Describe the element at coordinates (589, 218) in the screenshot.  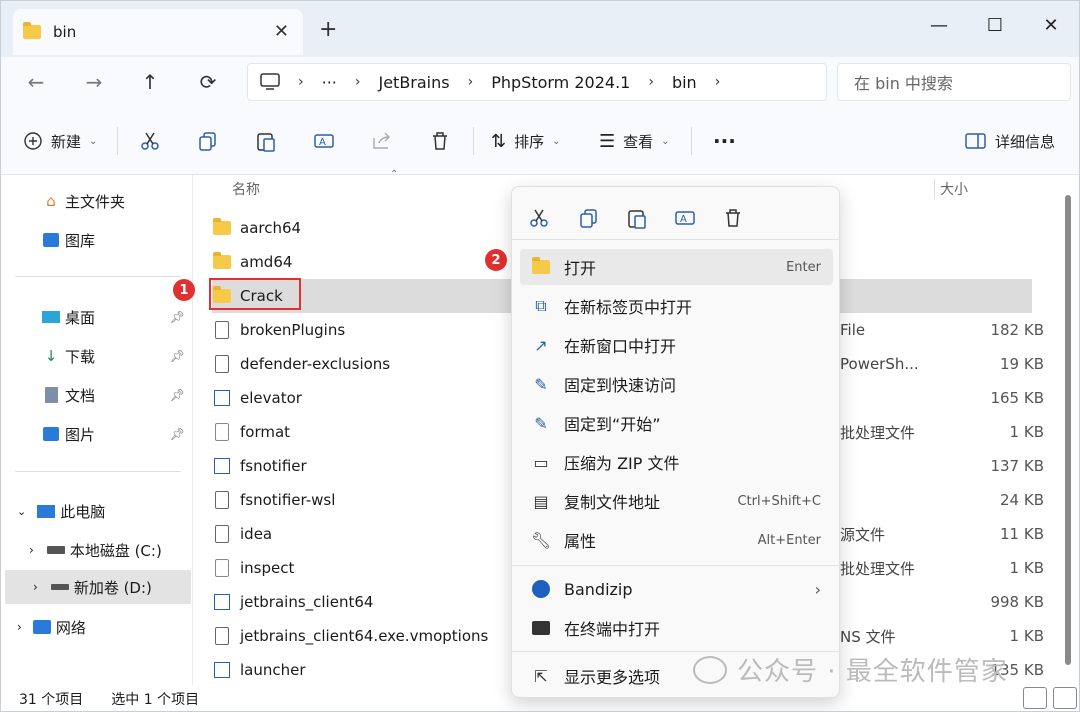
I see `menu-copy-button` at that location.